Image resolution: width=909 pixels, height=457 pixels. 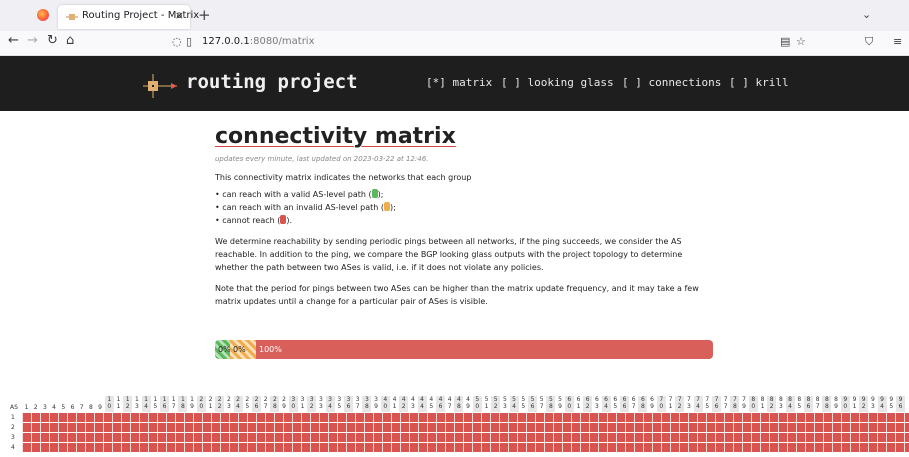 What do you see at coordinates (128, 17) in the screenshot?
I see `browser-tab: Routing Project - Matrix ×` at bounding box center [128, 17].